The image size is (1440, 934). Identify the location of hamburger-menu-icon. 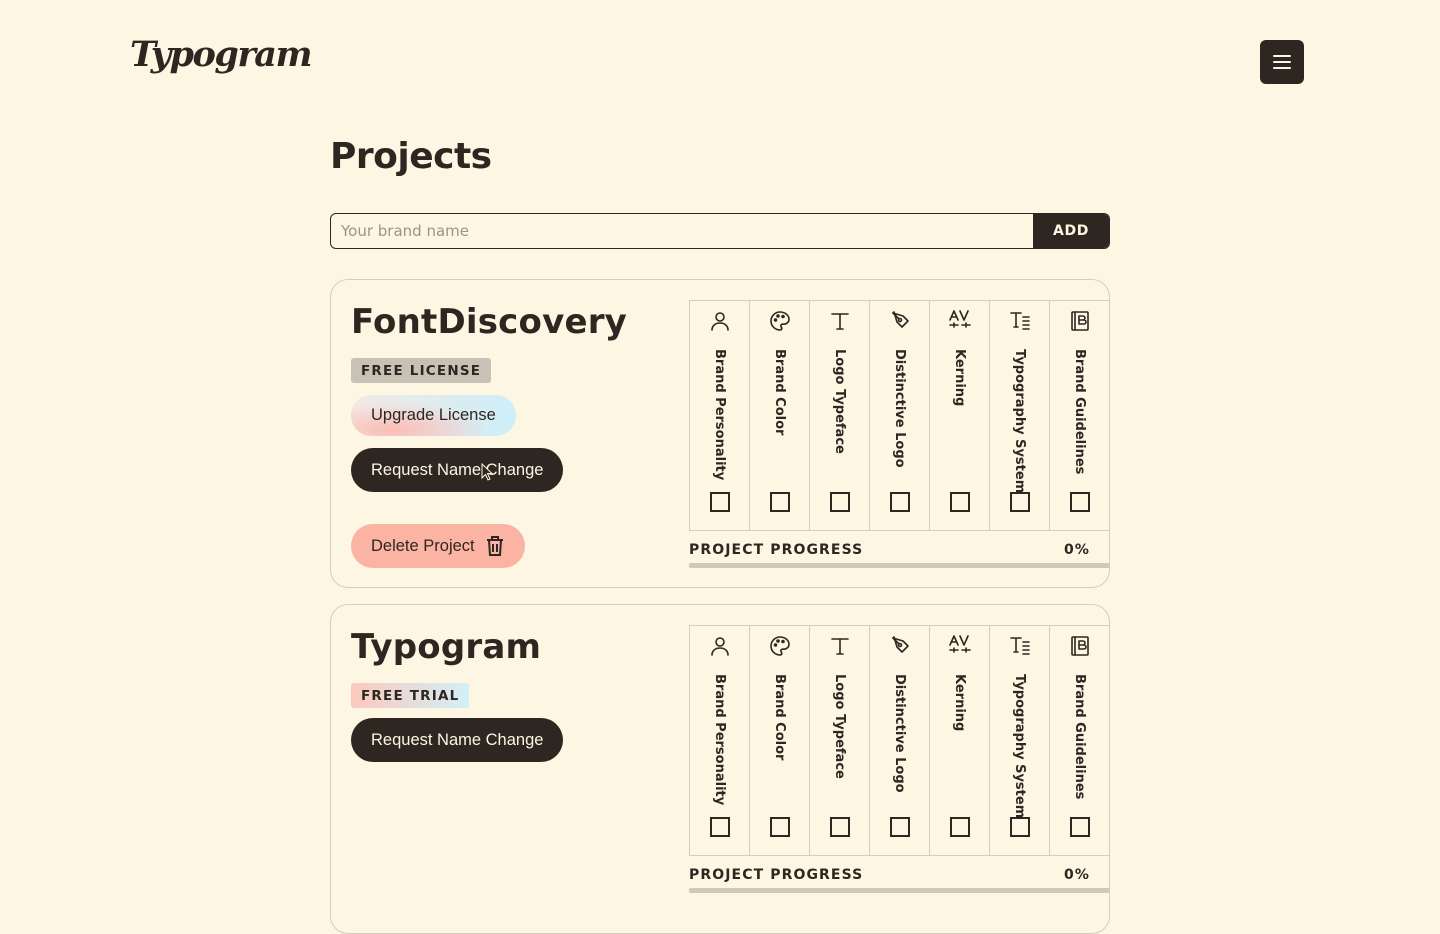
(1282, 56).